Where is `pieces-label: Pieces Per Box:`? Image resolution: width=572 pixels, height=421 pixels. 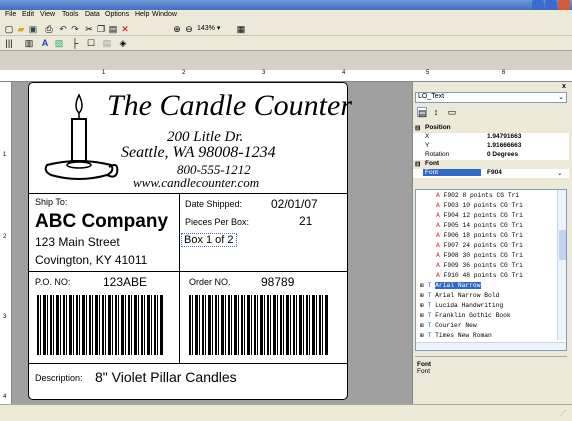 pieces-label: Pieces Per Box: is located at coordinates (217, 222).